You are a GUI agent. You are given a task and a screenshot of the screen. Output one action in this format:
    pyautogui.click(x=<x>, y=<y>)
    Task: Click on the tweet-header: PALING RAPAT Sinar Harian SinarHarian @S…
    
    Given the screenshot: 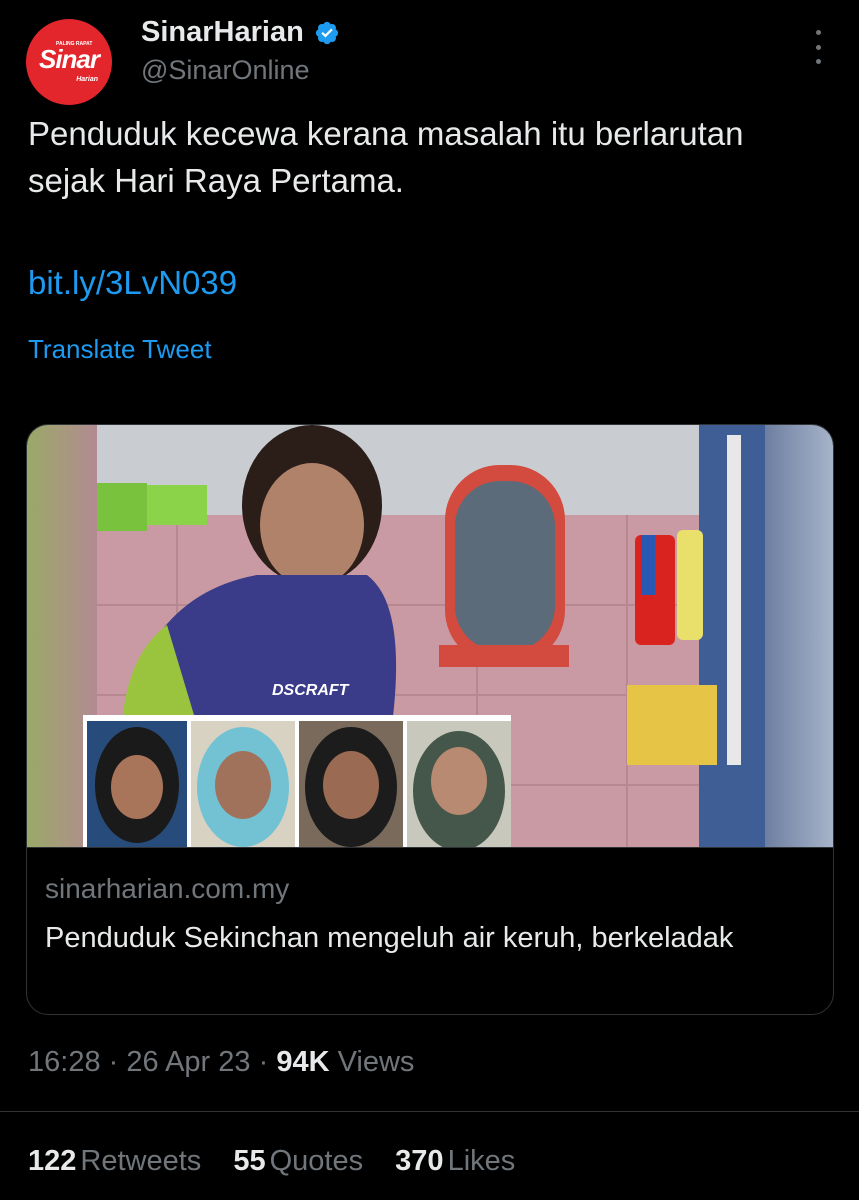 What is the action you would take?
    pyautogui.click(x=430, y=58)
    